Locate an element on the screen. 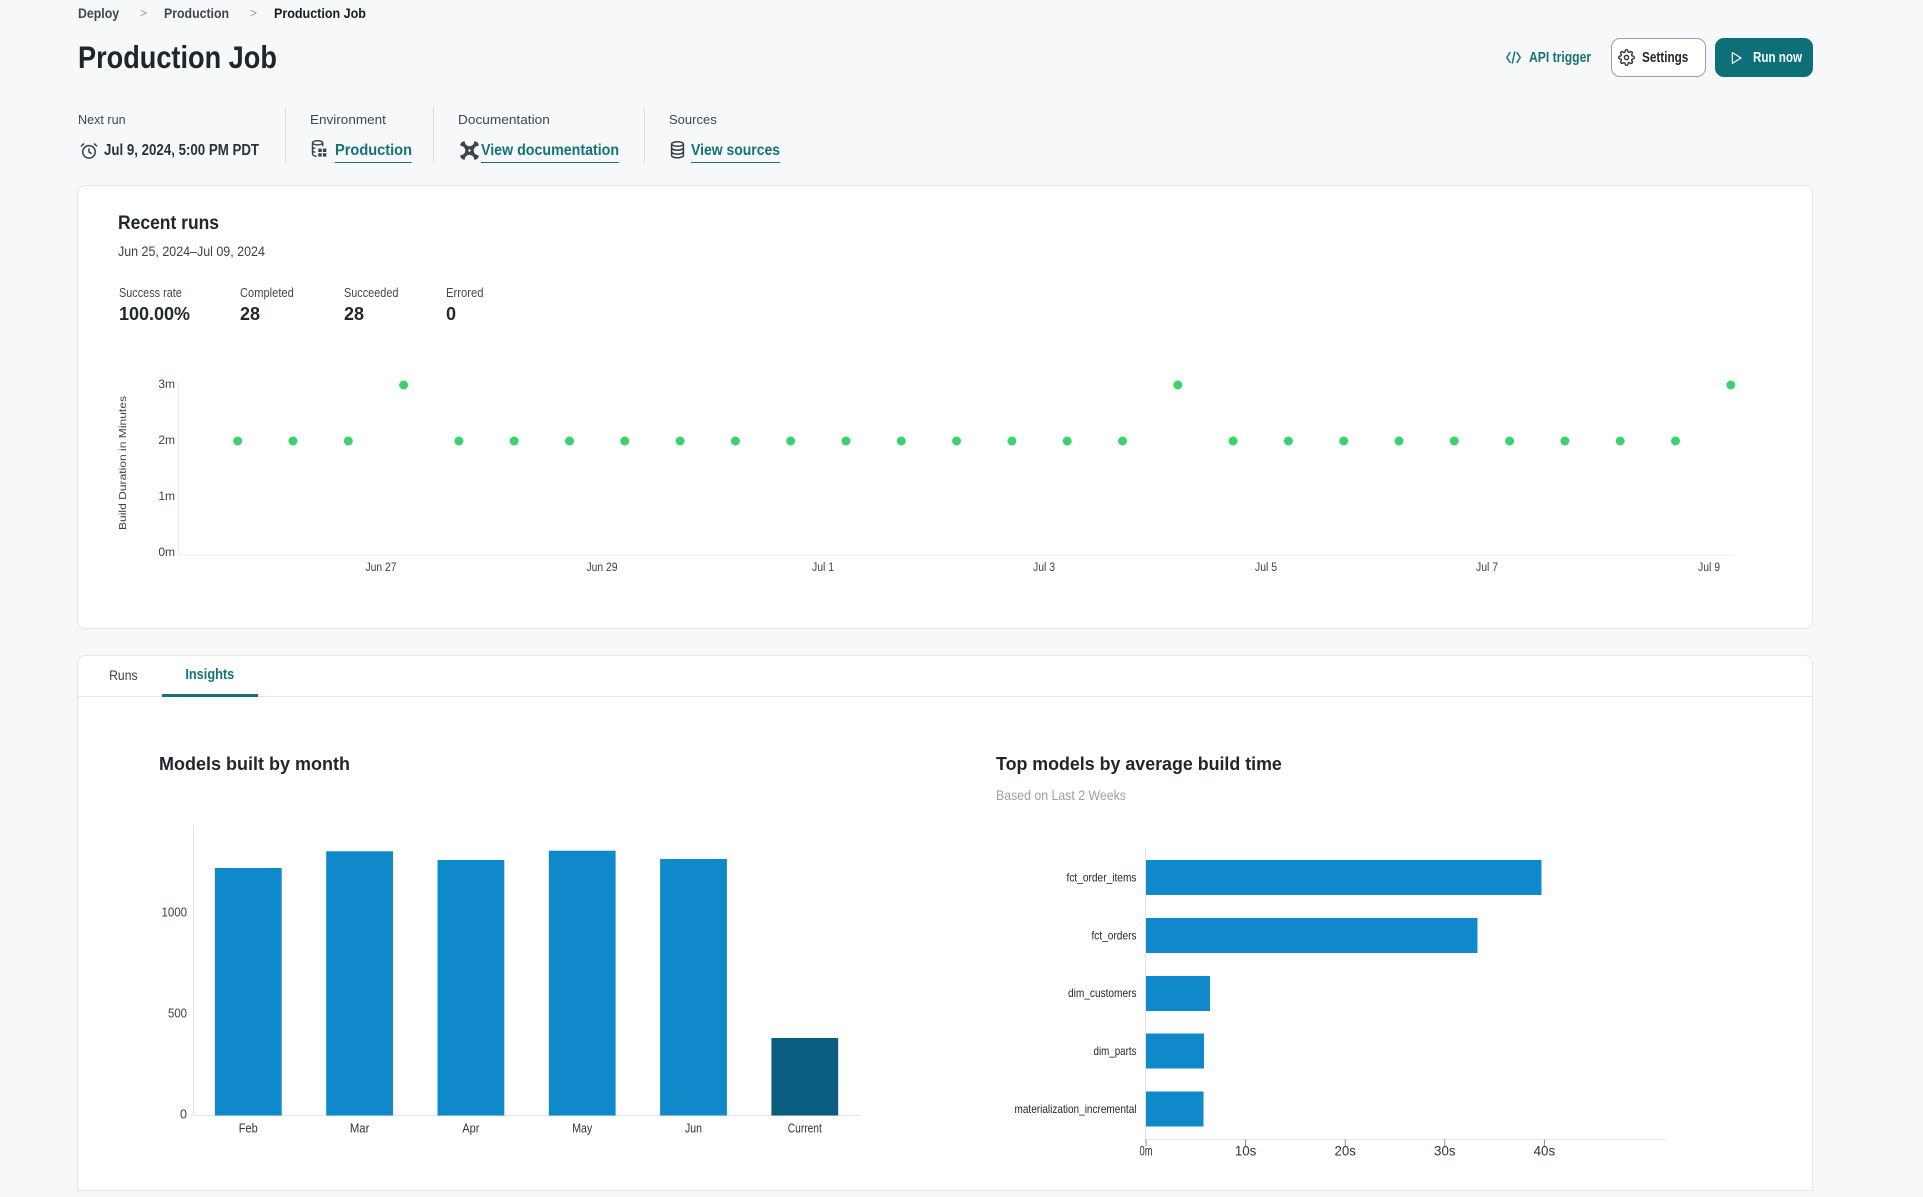 Image resolution: width=1923 pixels, height=1197 pixels. svg-text: fct_order_items is located at coordinates (1102, 878).